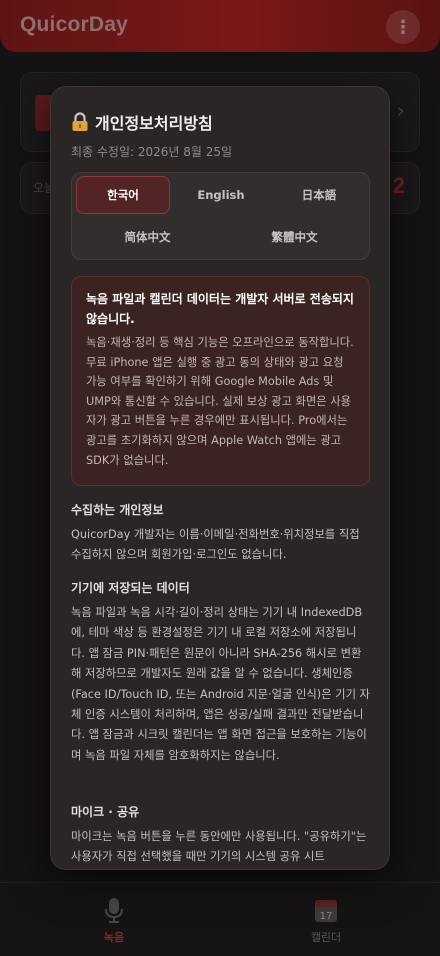 This screenshot has width=440, height=956. Describe the element at coordinates (220, 309) in the screenshot. I see `notice-title: 녹음 파일과 캘린더 데이터는 개발자 서버로 전송되지 않습니다.` at that location.